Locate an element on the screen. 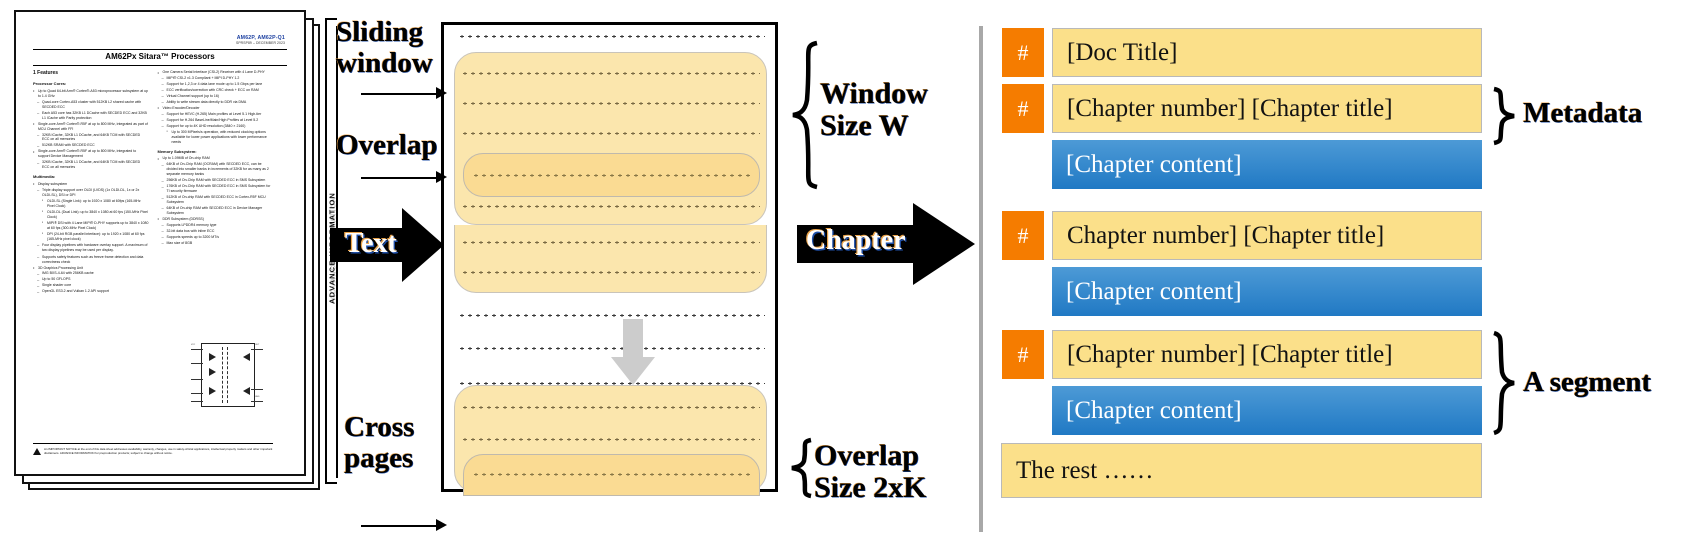 This screenshot has width=1698, height=558. flow-down-arrow-icon is located at coordinates (633, 352).